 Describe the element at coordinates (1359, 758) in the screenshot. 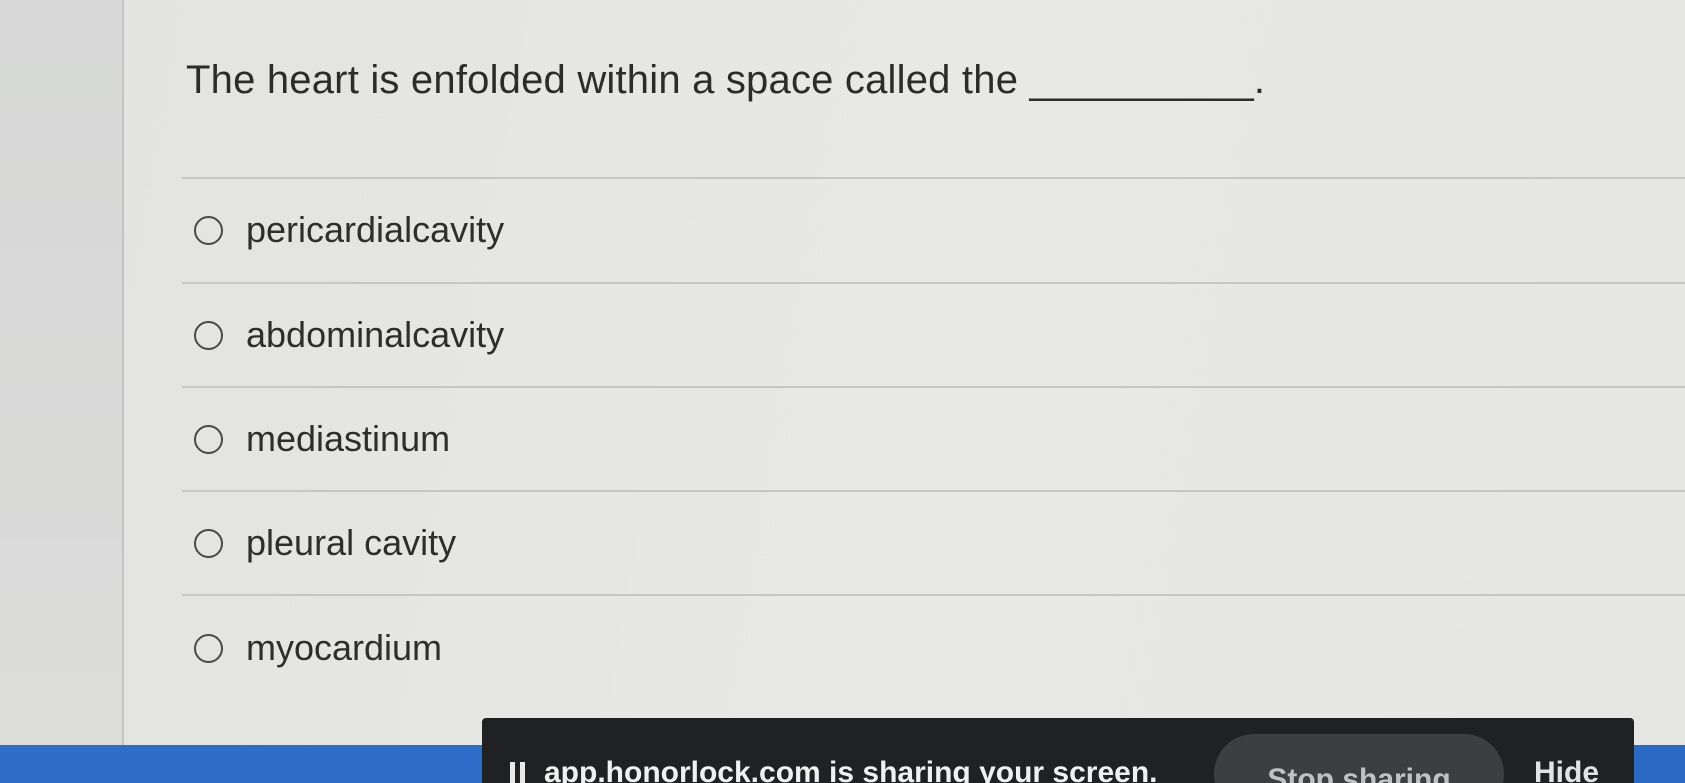

I see `stop-sharing-button: Stop sharing` at that location.